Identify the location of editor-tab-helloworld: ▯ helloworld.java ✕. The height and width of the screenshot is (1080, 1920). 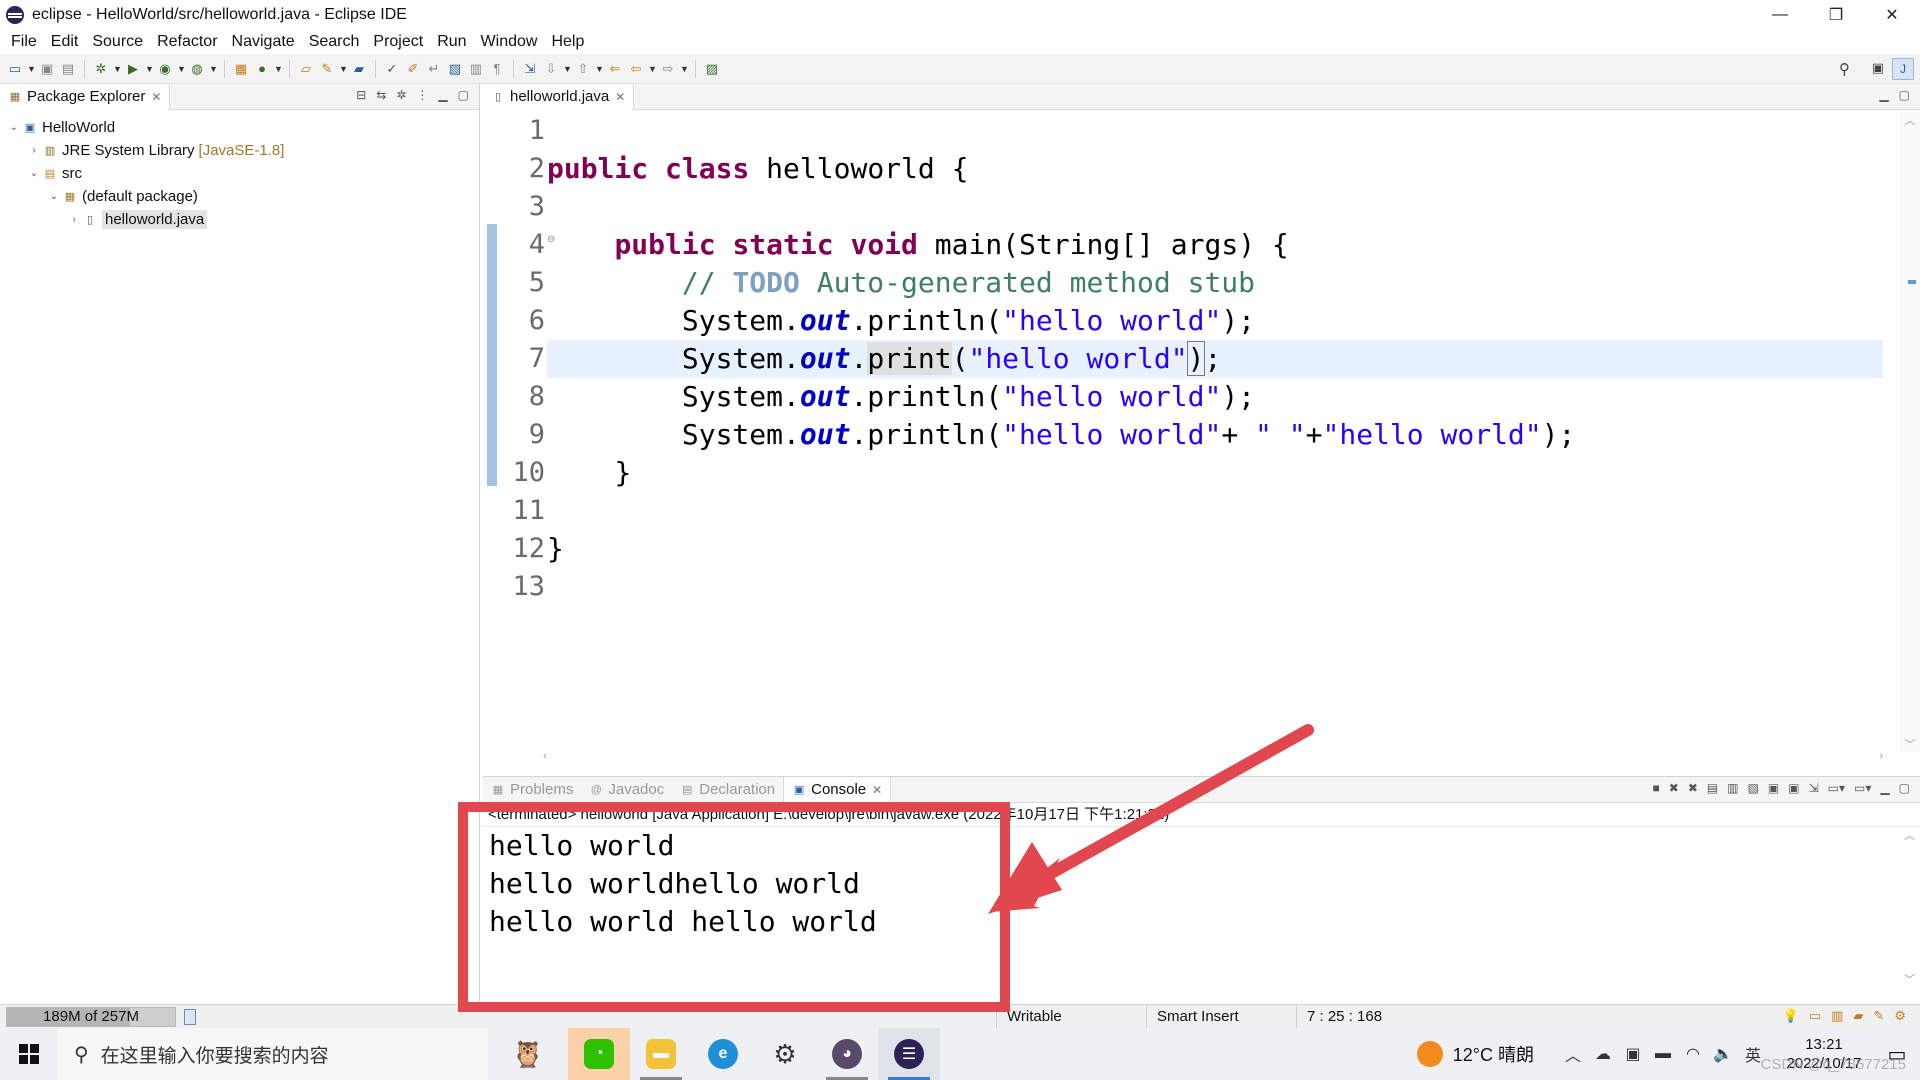
(559, 96).